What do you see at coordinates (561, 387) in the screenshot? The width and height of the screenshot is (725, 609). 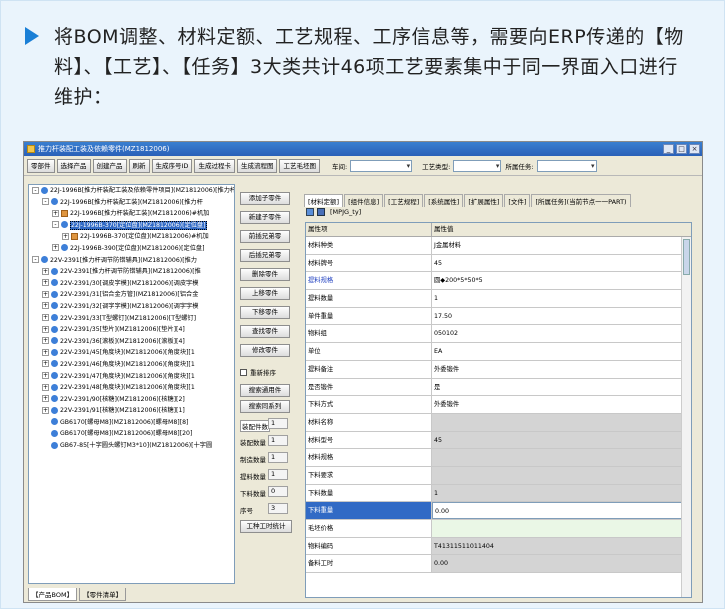 I see `property-value: 是` at bounding box center [561, 387].